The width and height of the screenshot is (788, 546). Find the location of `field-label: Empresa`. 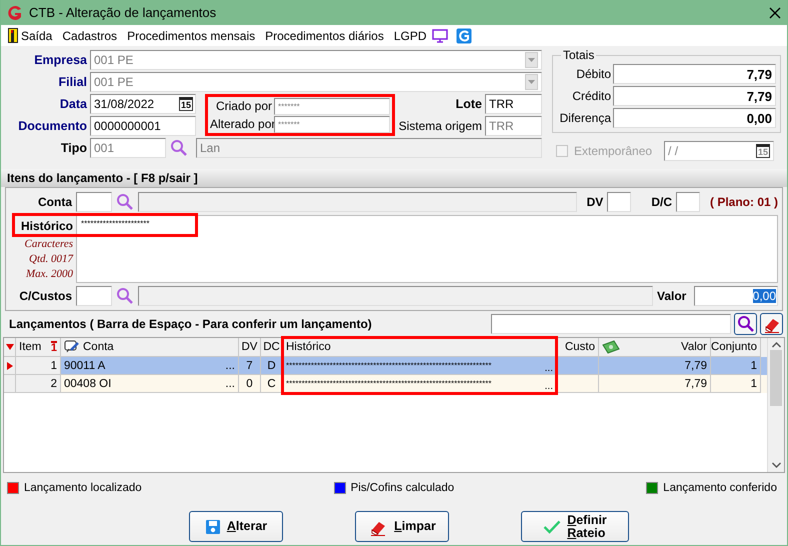

field-label: Empresa is located at coordinates (60, 60).